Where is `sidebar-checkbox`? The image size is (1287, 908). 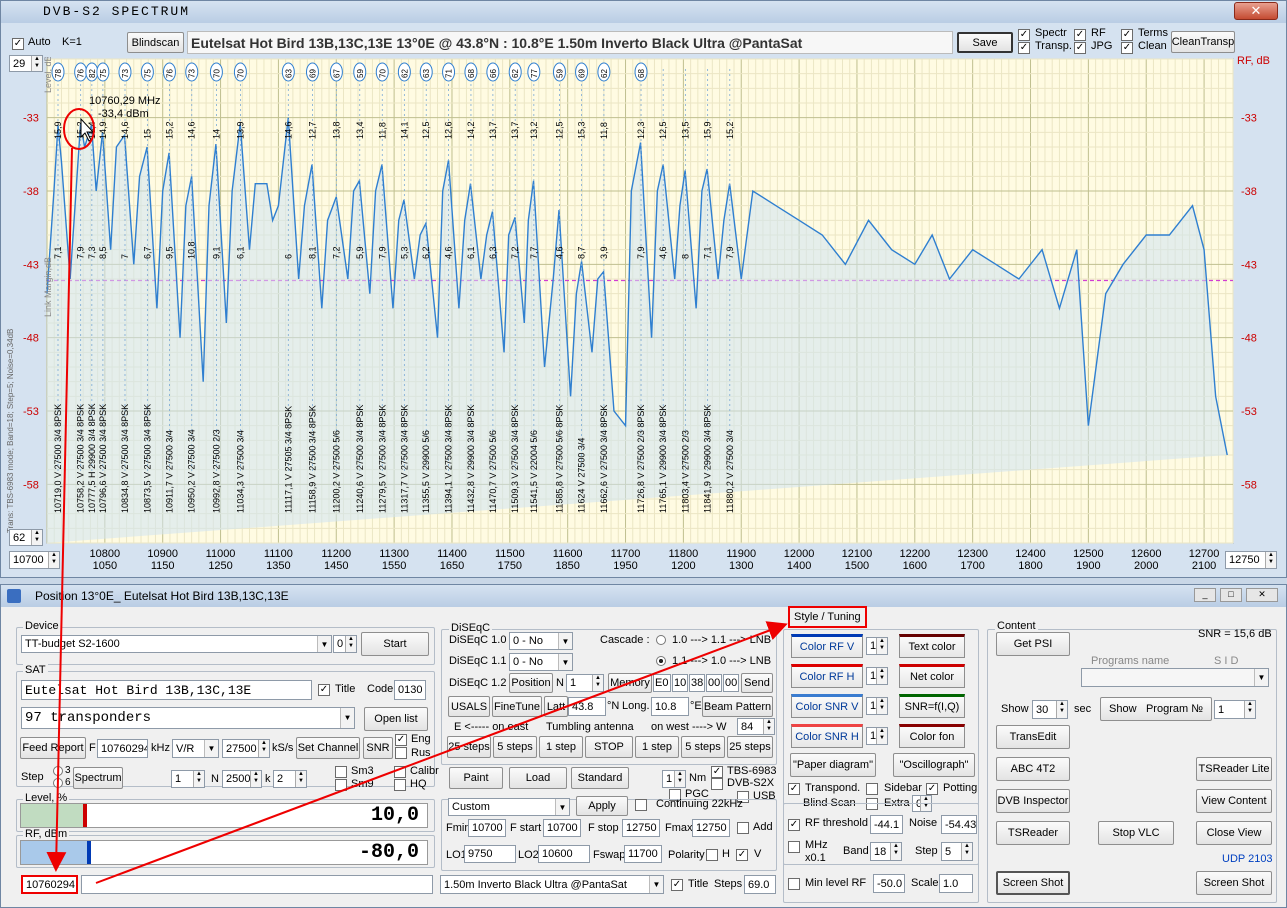
sidebar-checkbox is located at coordinates (872, 789).